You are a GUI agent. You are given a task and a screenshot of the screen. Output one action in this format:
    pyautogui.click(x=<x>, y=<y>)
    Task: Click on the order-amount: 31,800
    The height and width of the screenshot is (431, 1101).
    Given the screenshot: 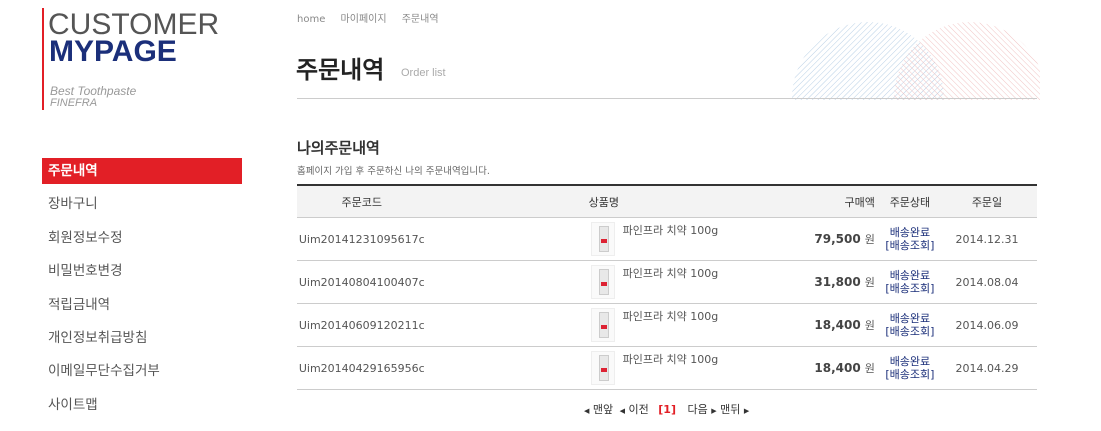 What is the action you would take?
    pyautogui.click(x=837, y=282)
    